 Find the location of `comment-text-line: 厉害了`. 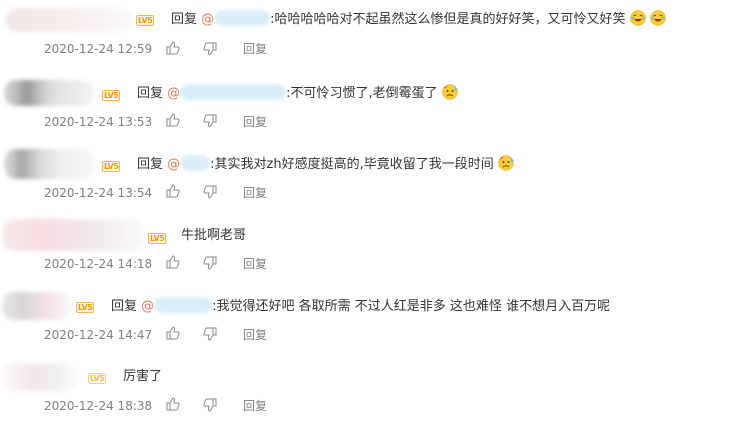

comment-text-line: 厉害了 is located at coordinates (142, 377).